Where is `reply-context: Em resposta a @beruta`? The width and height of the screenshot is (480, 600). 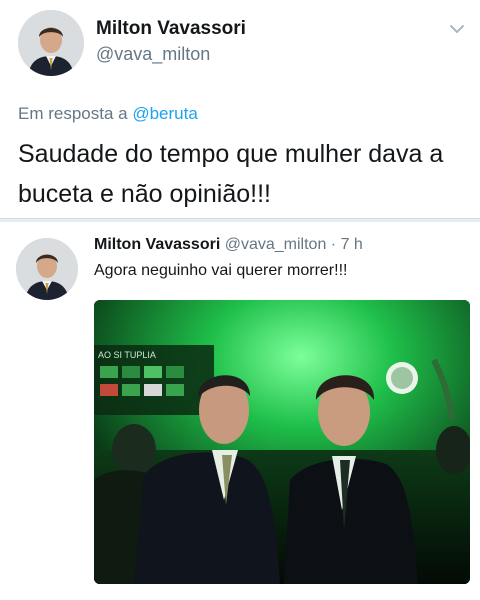
reply-context: Em resposta a @beruta is located at coordinates (108, 114).